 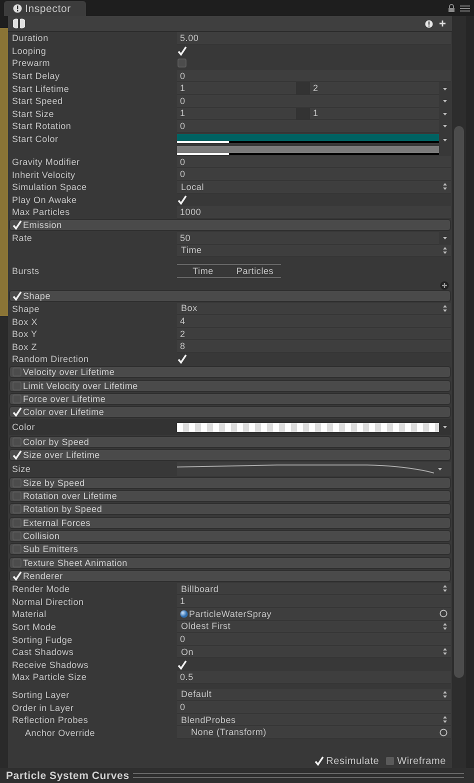 I want to click on property-label: Sort Mode, so click(x=33, y=627).